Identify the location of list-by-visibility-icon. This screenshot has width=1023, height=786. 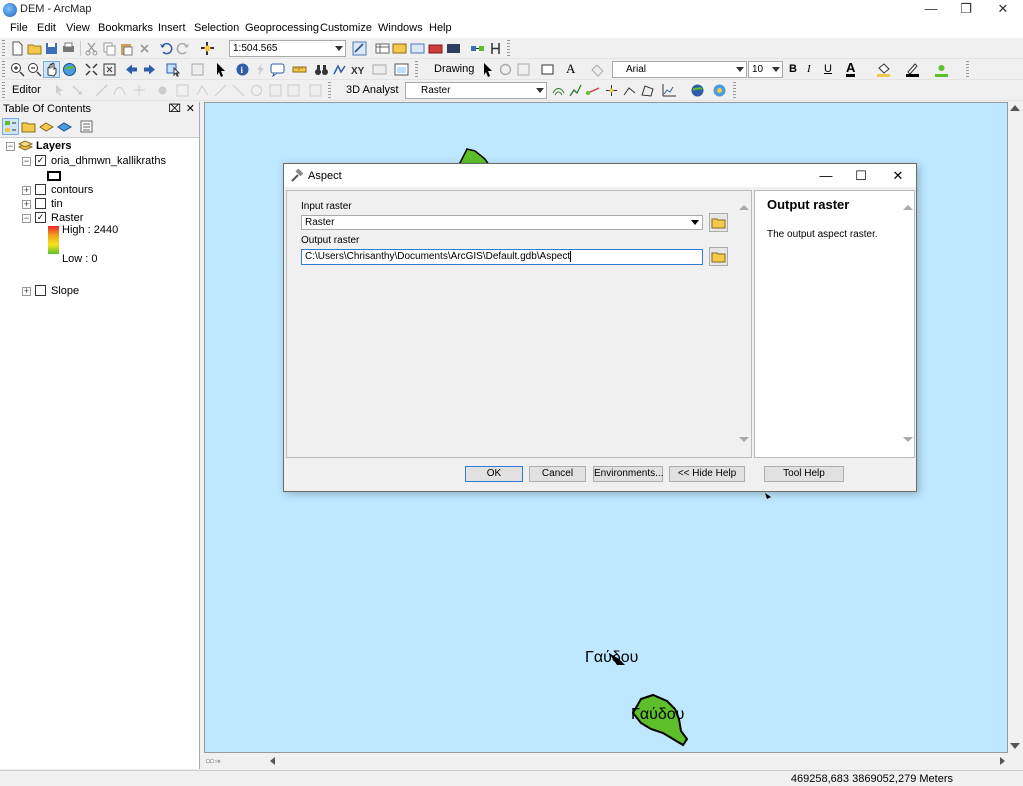
(46, 126).